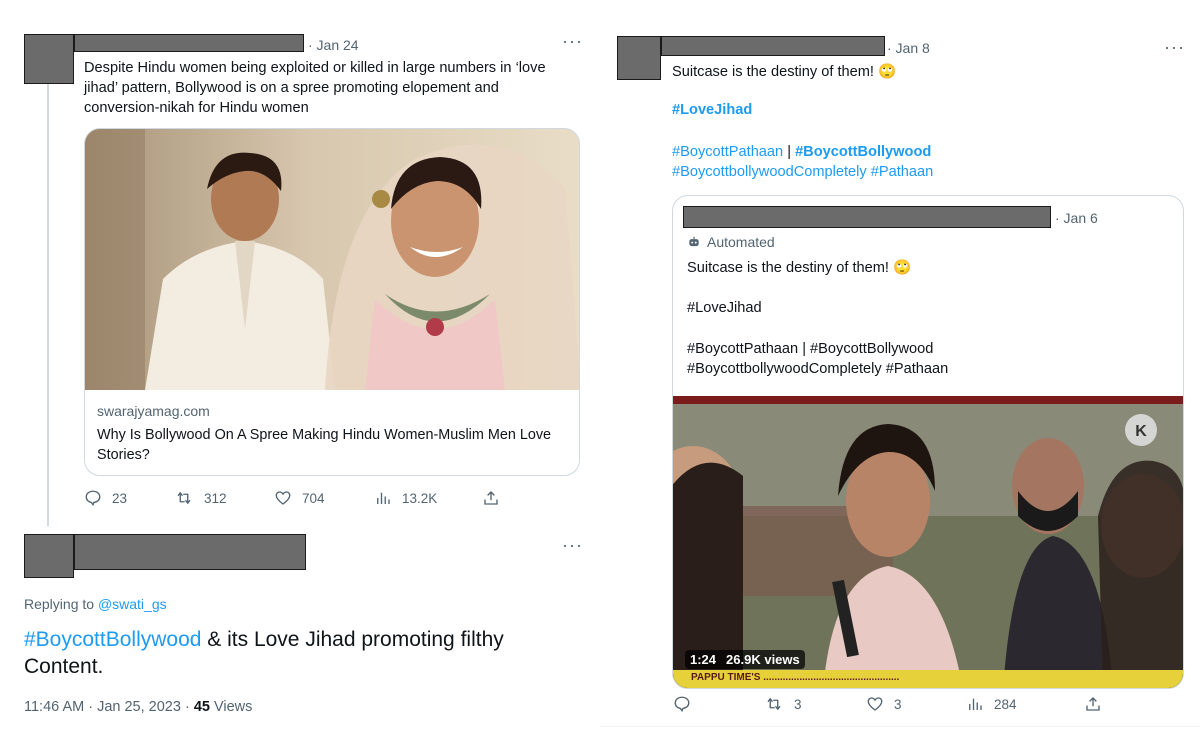  I want to click on automated-label: Automated, so click(731, 242).